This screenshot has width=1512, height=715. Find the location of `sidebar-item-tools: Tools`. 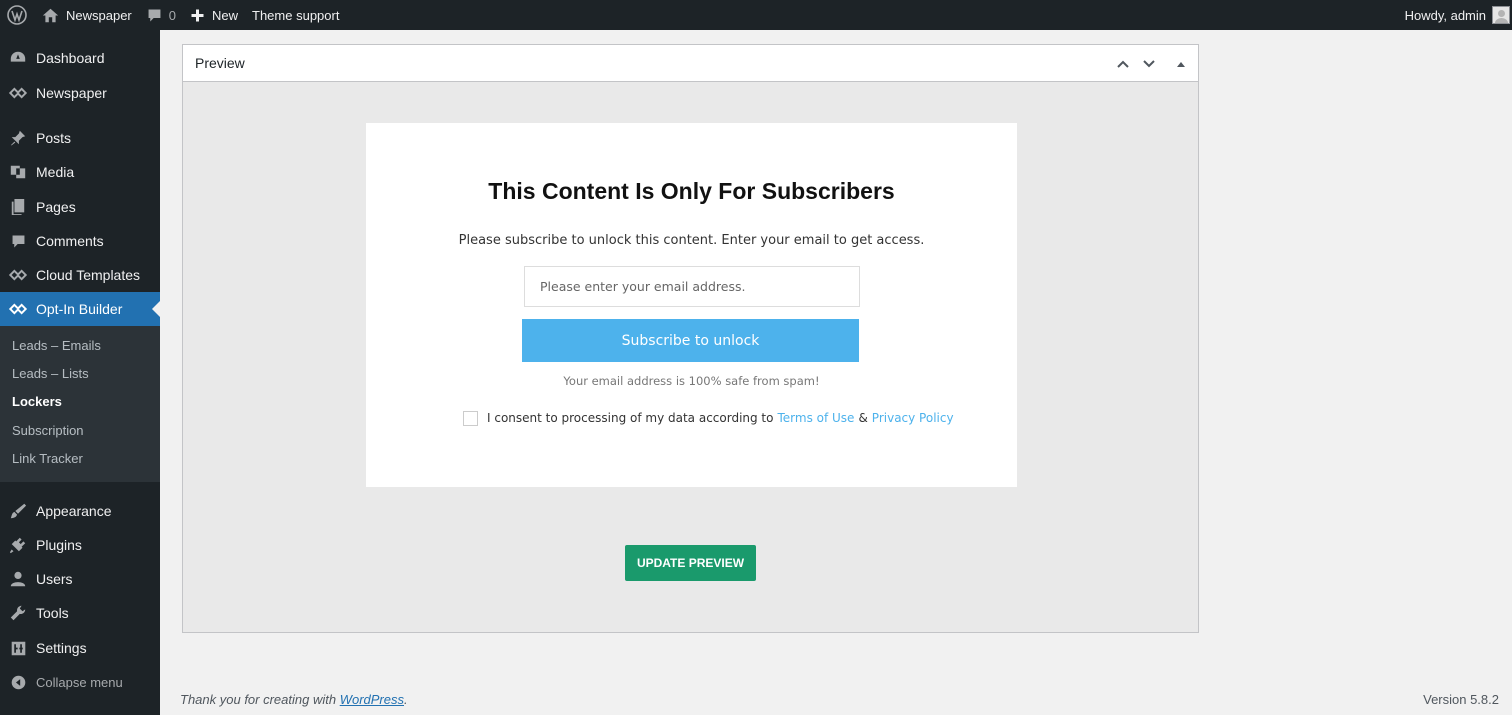

sidebar-item-tools: Tools is located at coordinates (80, 613).